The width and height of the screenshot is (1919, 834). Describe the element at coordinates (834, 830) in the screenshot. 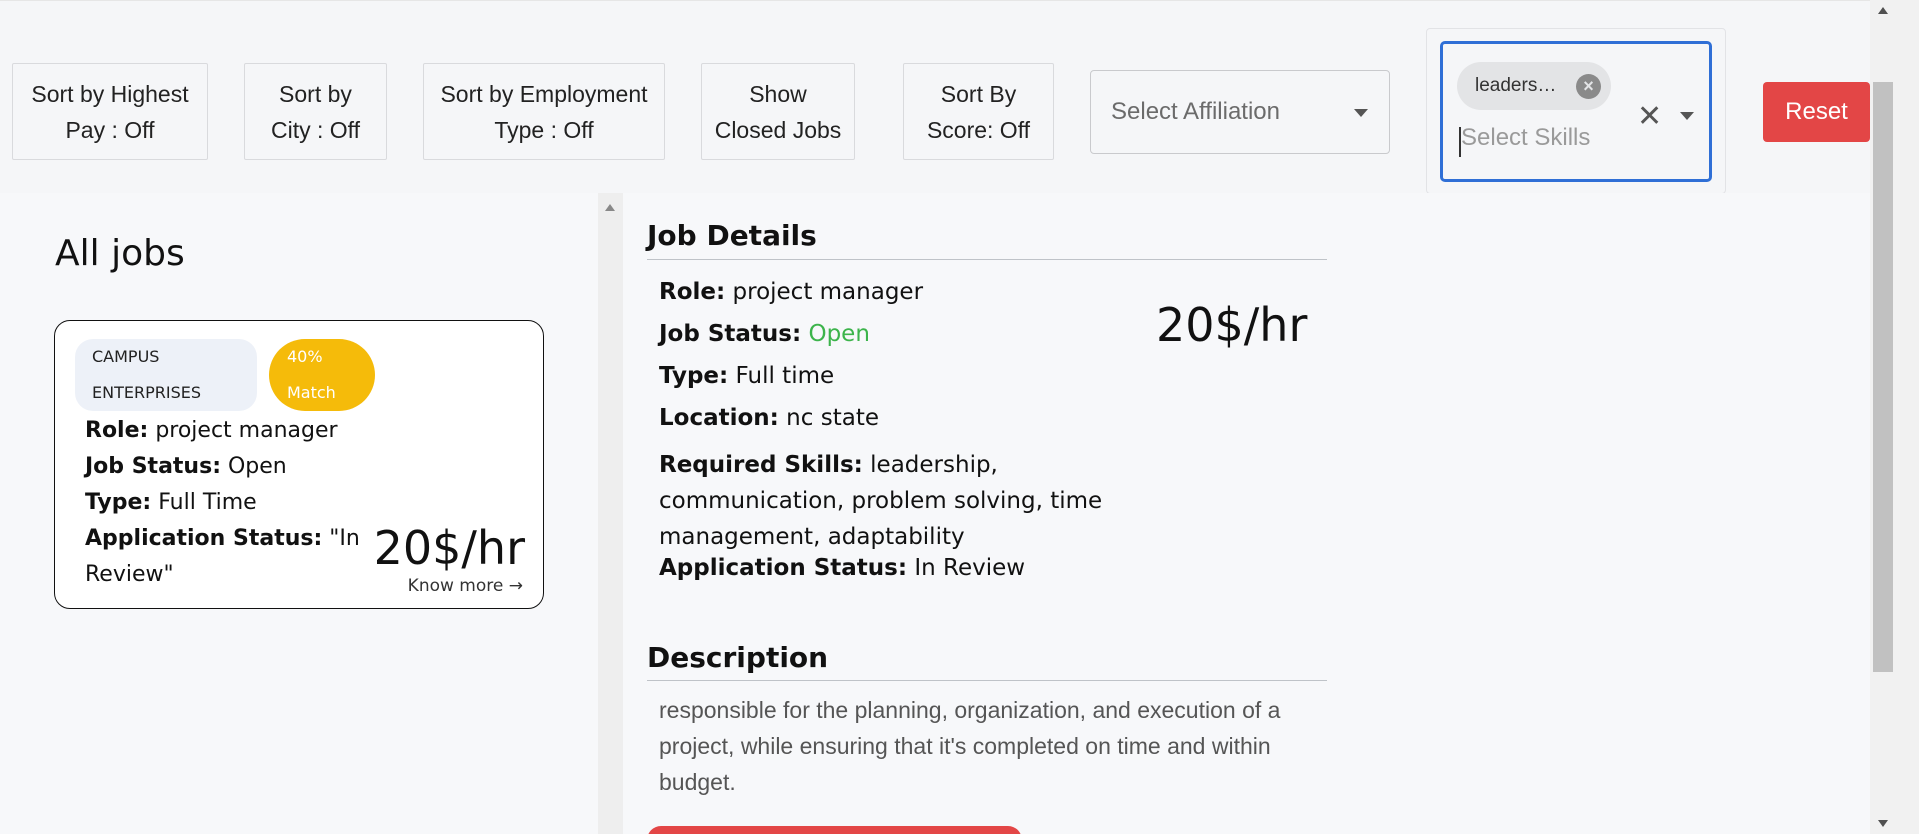

I see `apply-button` at that location.